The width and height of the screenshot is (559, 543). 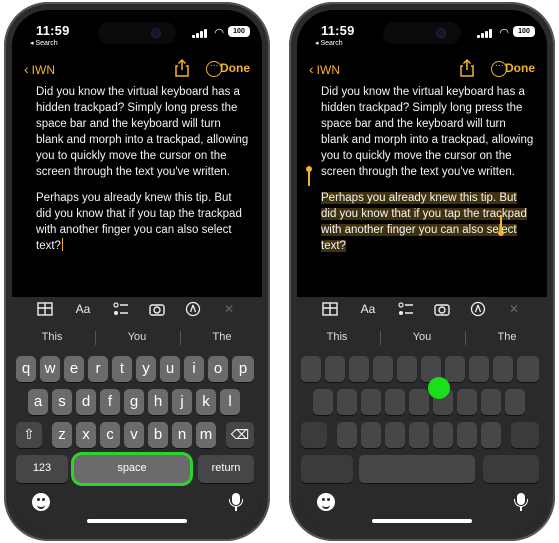 What do you see at coordinates (110, 435) in the screenshot?
I see `key-c: c` at bounding box center [110, 435].